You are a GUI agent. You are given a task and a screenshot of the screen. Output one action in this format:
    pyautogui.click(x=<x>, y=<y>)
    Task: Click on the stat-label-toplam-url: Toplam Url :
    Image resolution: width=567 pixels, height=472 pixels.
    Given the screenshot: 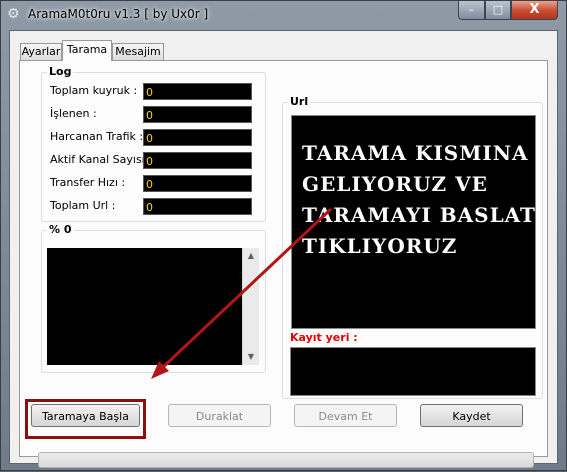 What is the action you would take?
    pyautogui.click(x=83, y=205)
    